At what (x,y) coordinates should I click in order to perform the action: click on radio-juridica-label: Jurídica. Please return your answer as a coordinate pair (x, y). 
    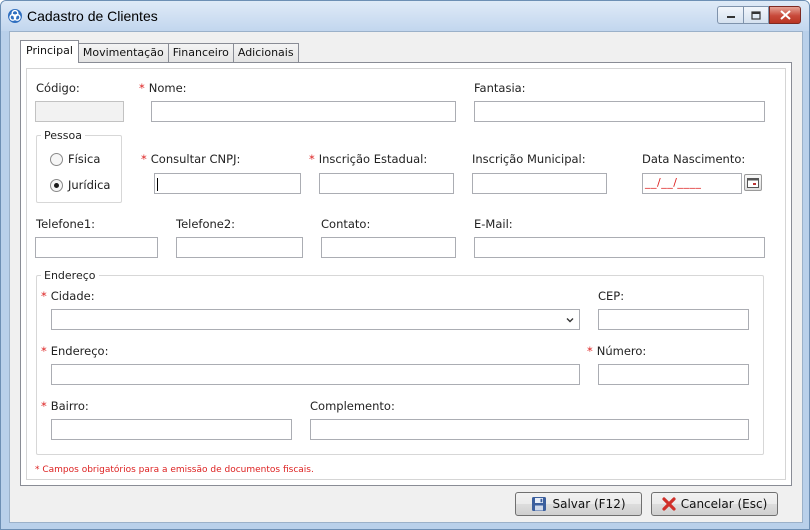
    Looking at the image, I should click on (89, 185).